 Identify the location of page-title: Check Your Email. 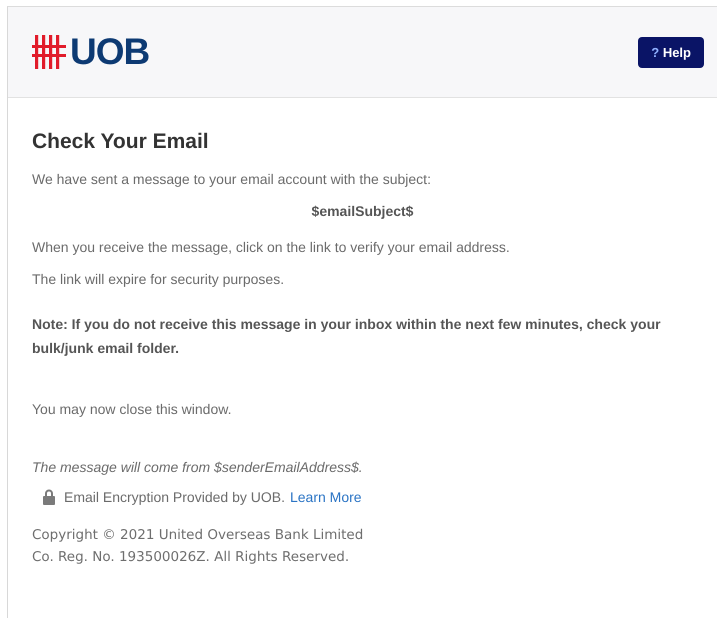
(121, 142).